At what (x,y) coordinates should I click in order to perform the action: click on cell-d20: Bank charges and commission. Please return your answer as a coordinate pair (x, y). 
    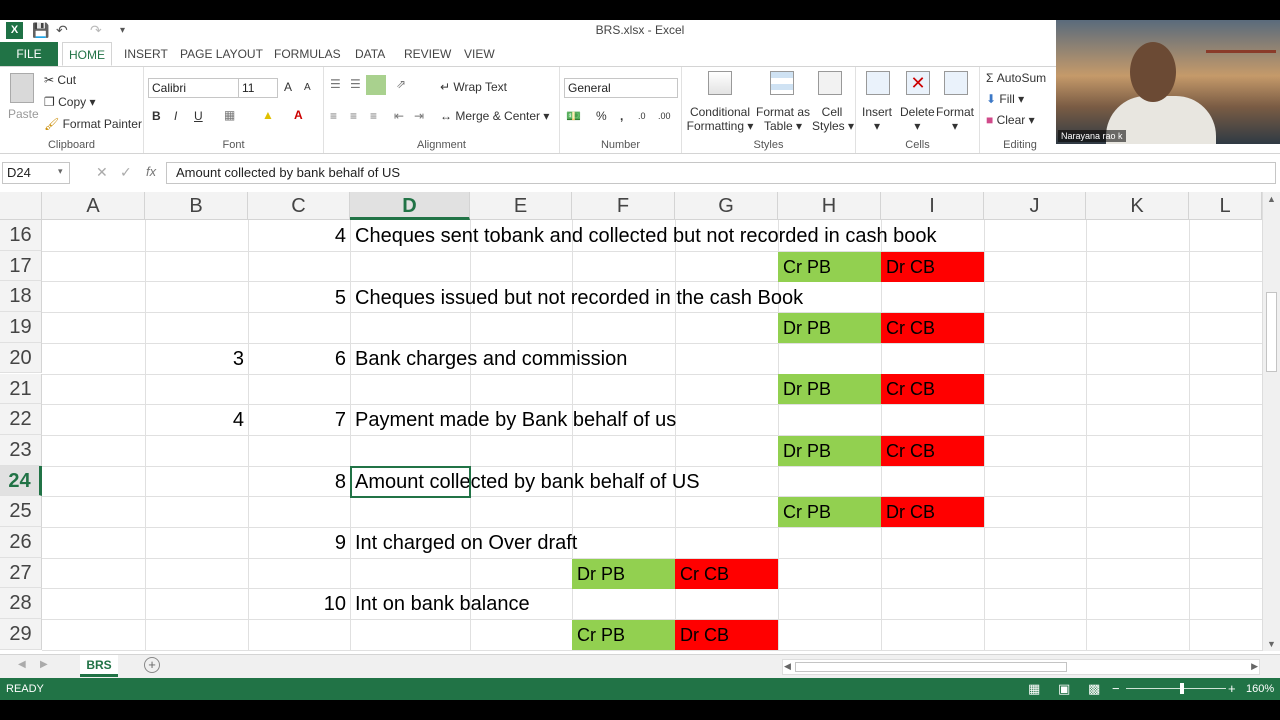
    Looking at the image, I should click on (491, 359).